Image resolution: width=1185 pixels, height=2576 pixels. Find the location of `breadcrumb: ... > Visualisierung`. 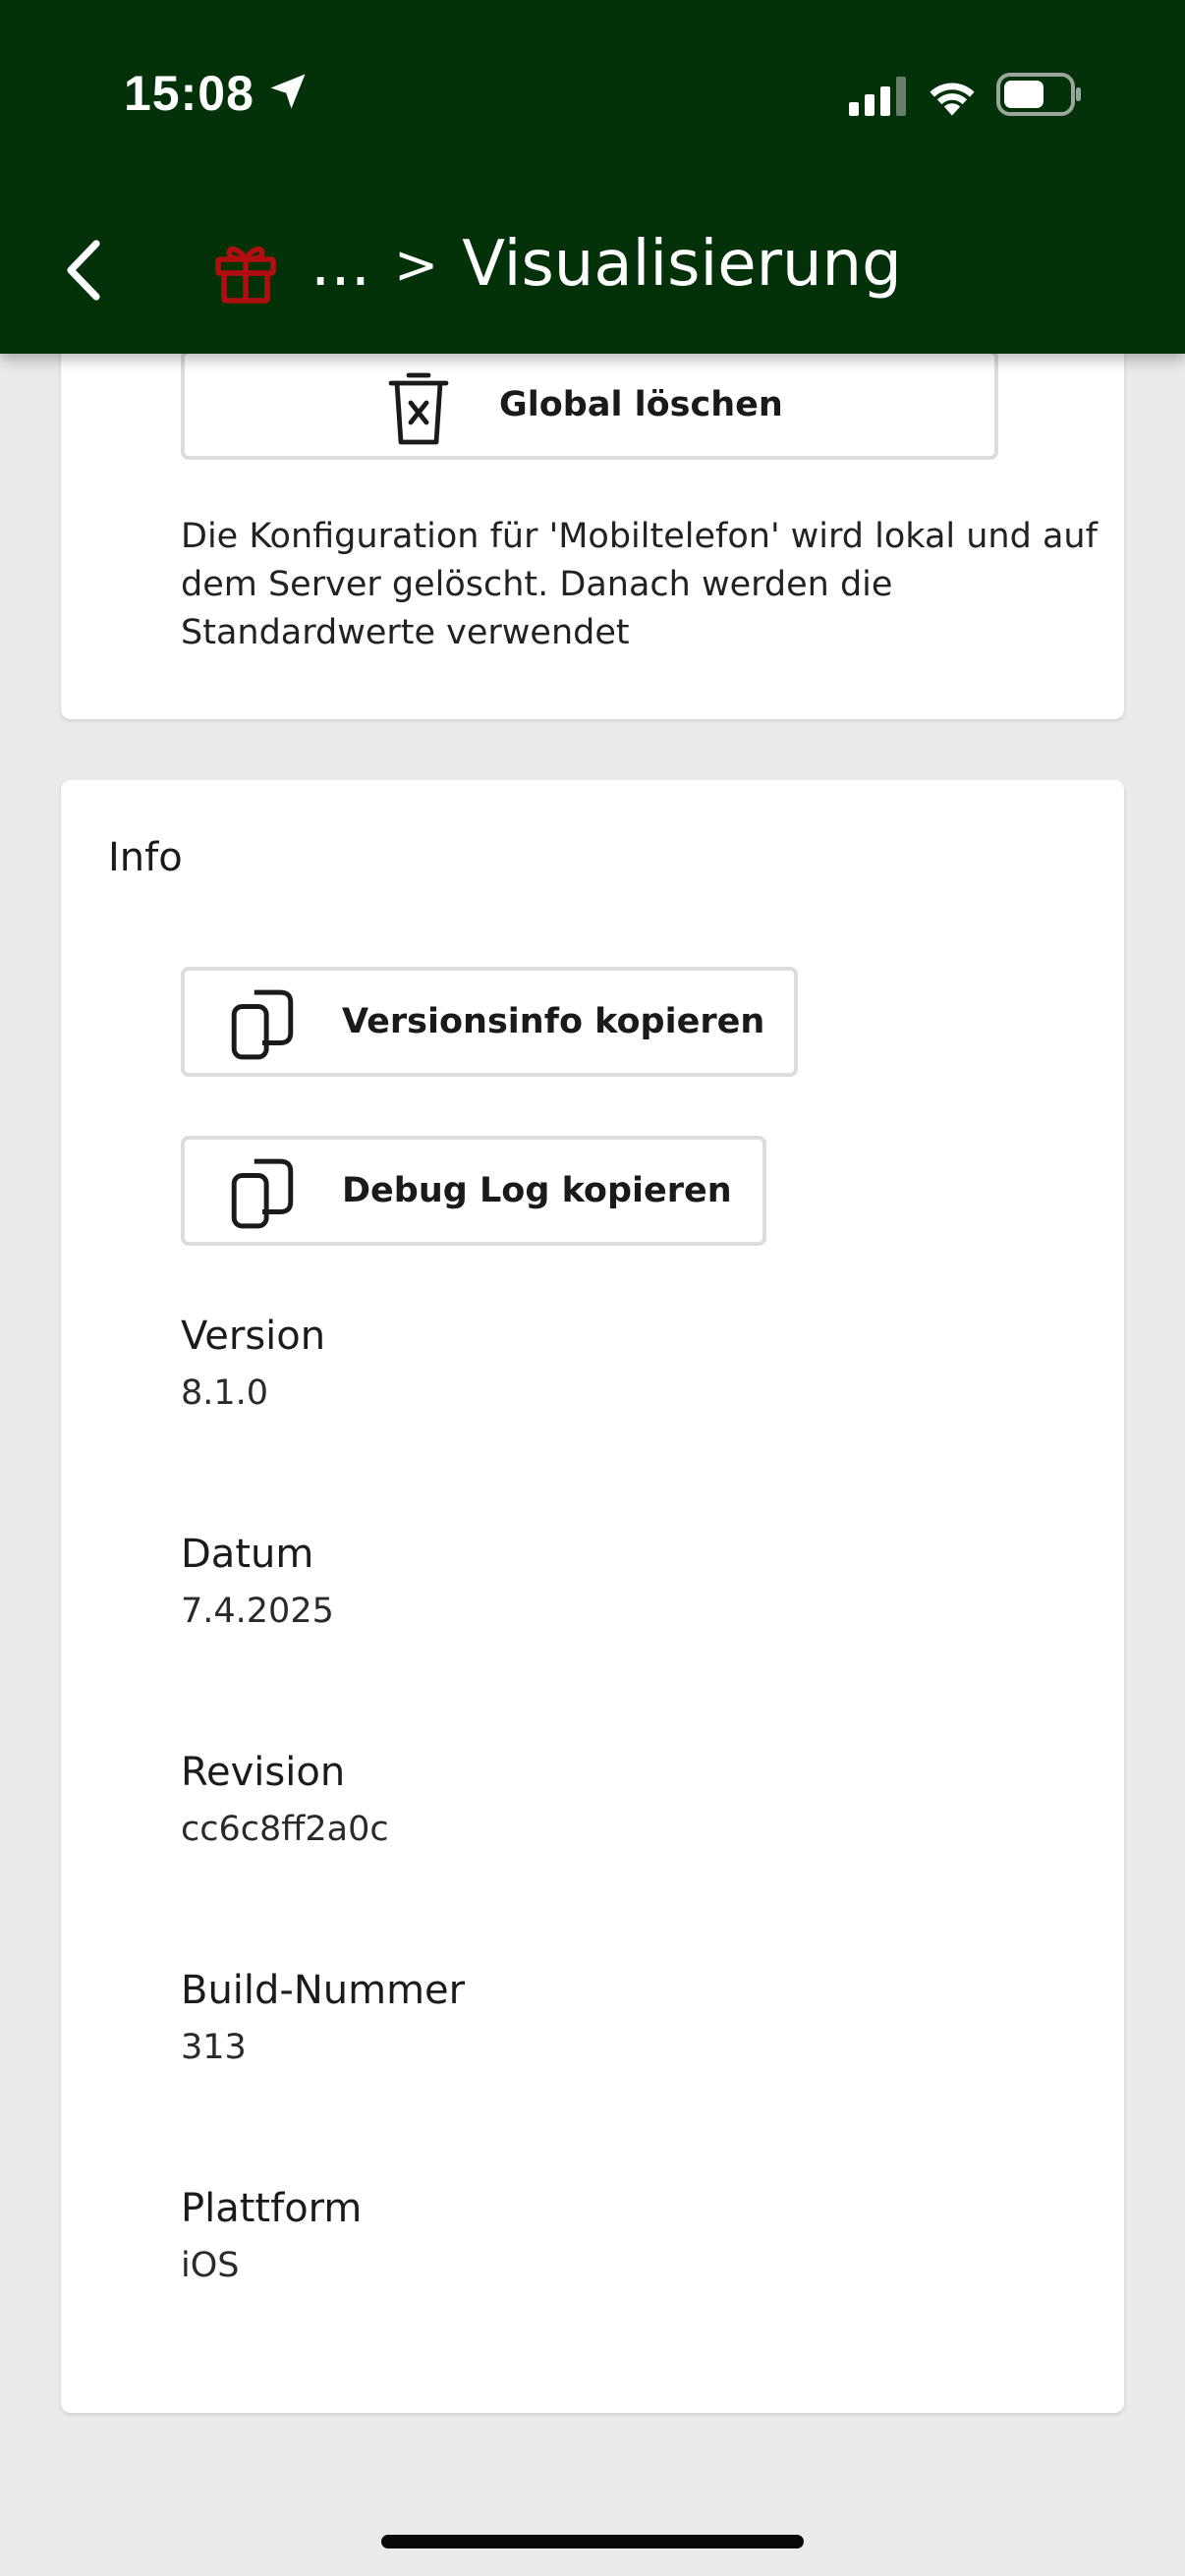

breadcrumb: ... > Visualisierung is located at coordinates (606, 264).